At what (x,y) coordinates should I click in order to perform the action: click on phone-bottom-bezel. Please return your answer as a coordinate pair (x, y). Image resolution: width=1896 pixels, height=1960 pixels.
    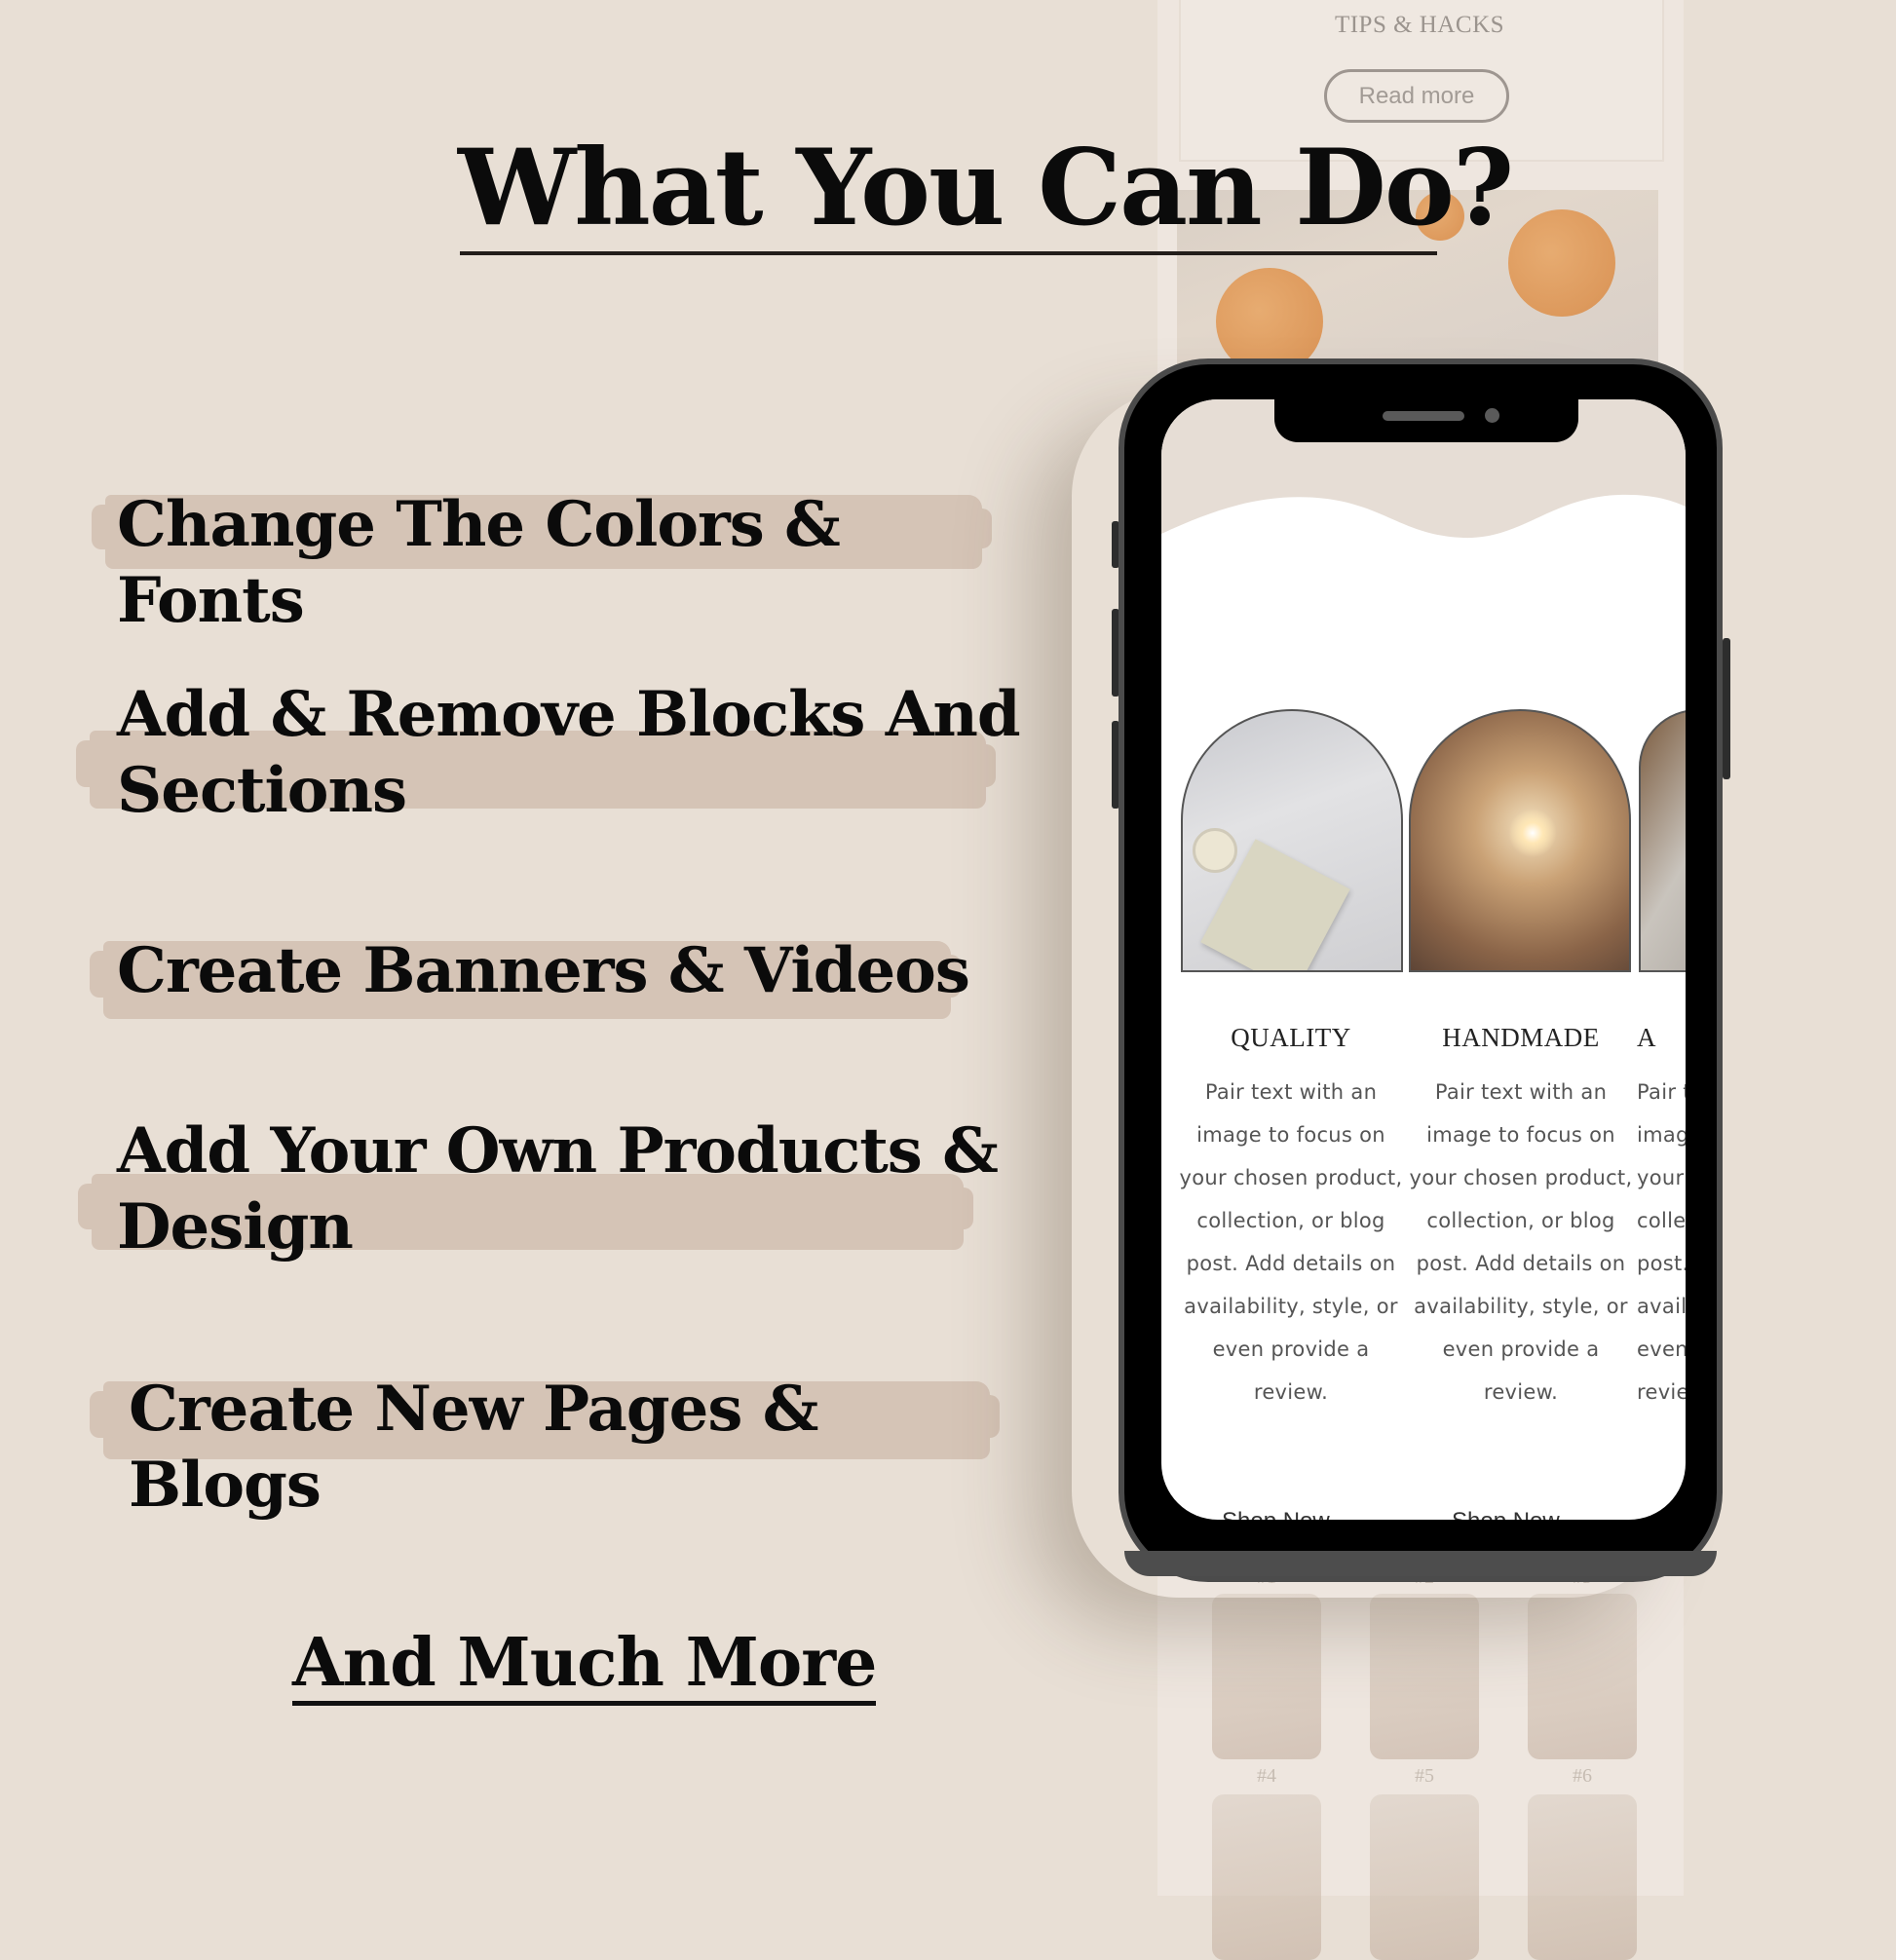
    Looking at the image, I should click on (1420, 1564).